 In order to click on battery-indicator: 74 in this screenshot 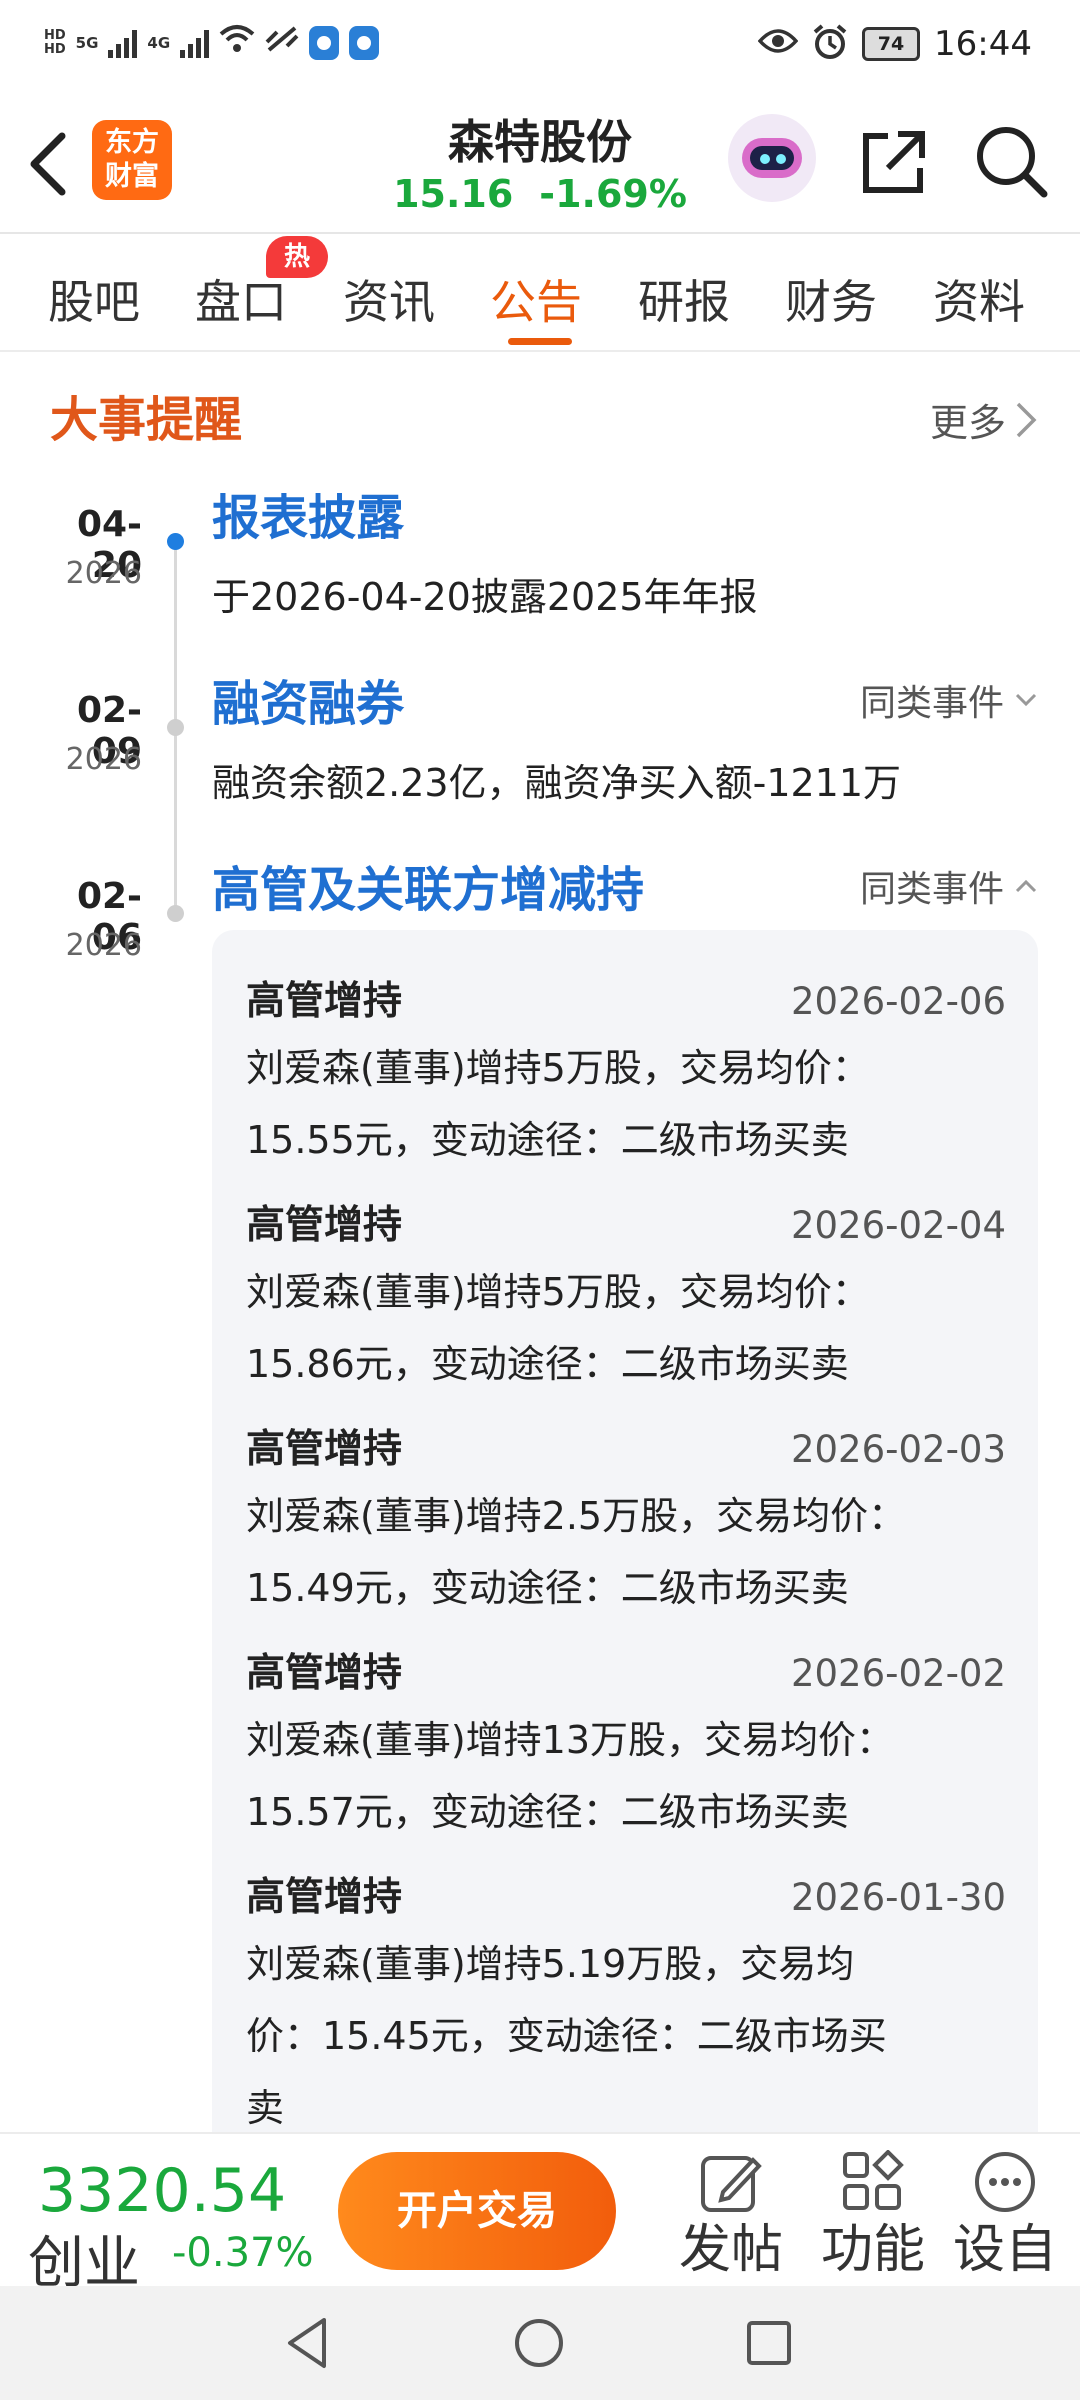, I will do `click(891, 44)`.